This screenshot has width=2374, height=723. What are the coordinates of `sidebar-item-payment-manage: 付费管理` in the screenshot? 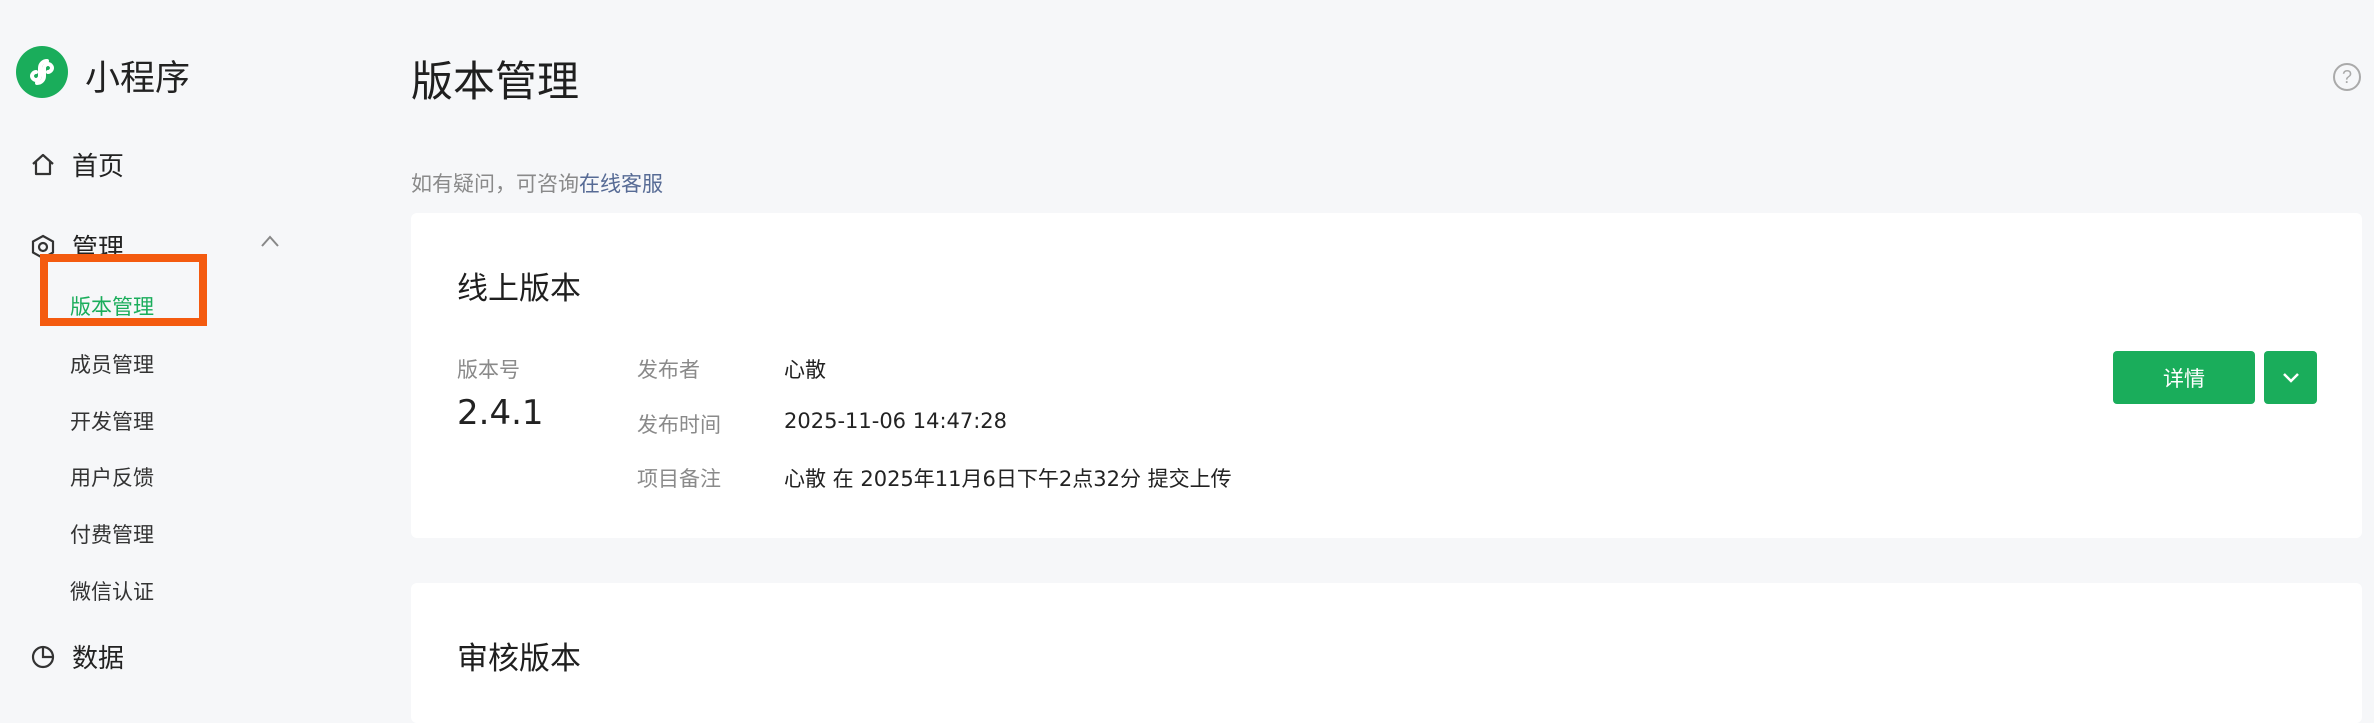 It's located at (112, 534).